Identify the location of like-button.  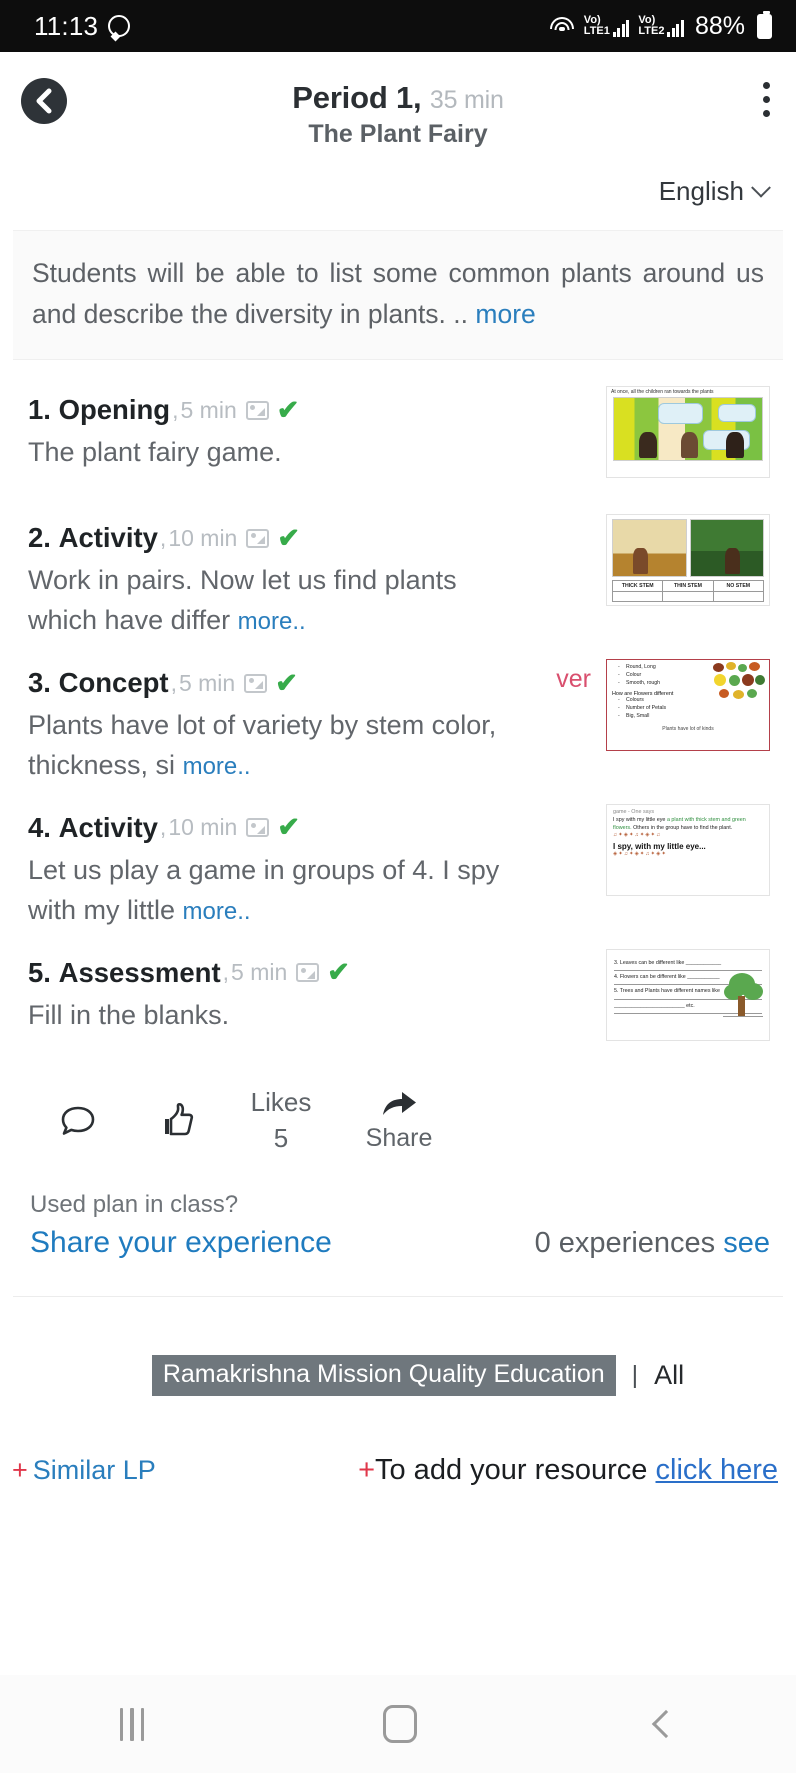
(176, 1121).